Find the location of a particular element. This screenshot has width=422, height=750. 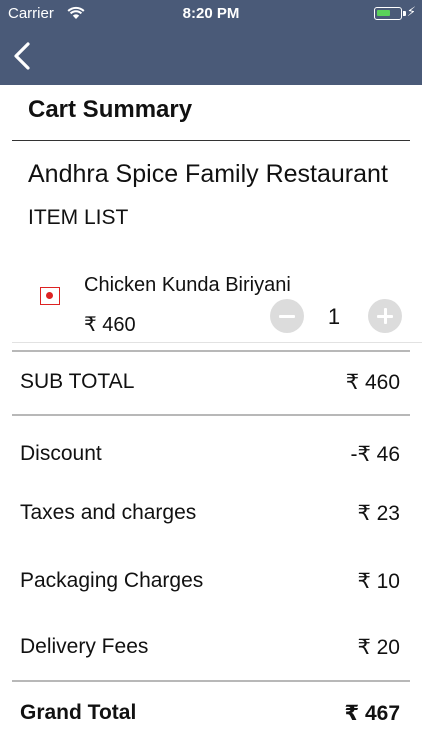

item-name: Chicken Kunda Biriyani is located at coordinates (187, 285).